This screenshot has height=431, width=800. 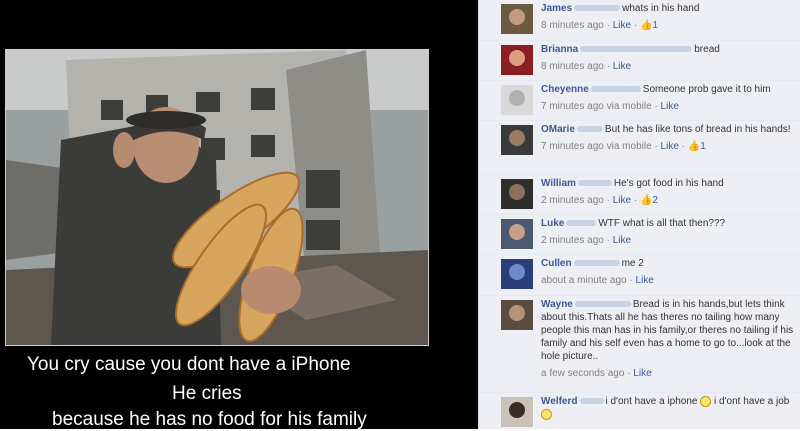 I want to click on caption-line-2: He cries, so click(x=207, y=393).